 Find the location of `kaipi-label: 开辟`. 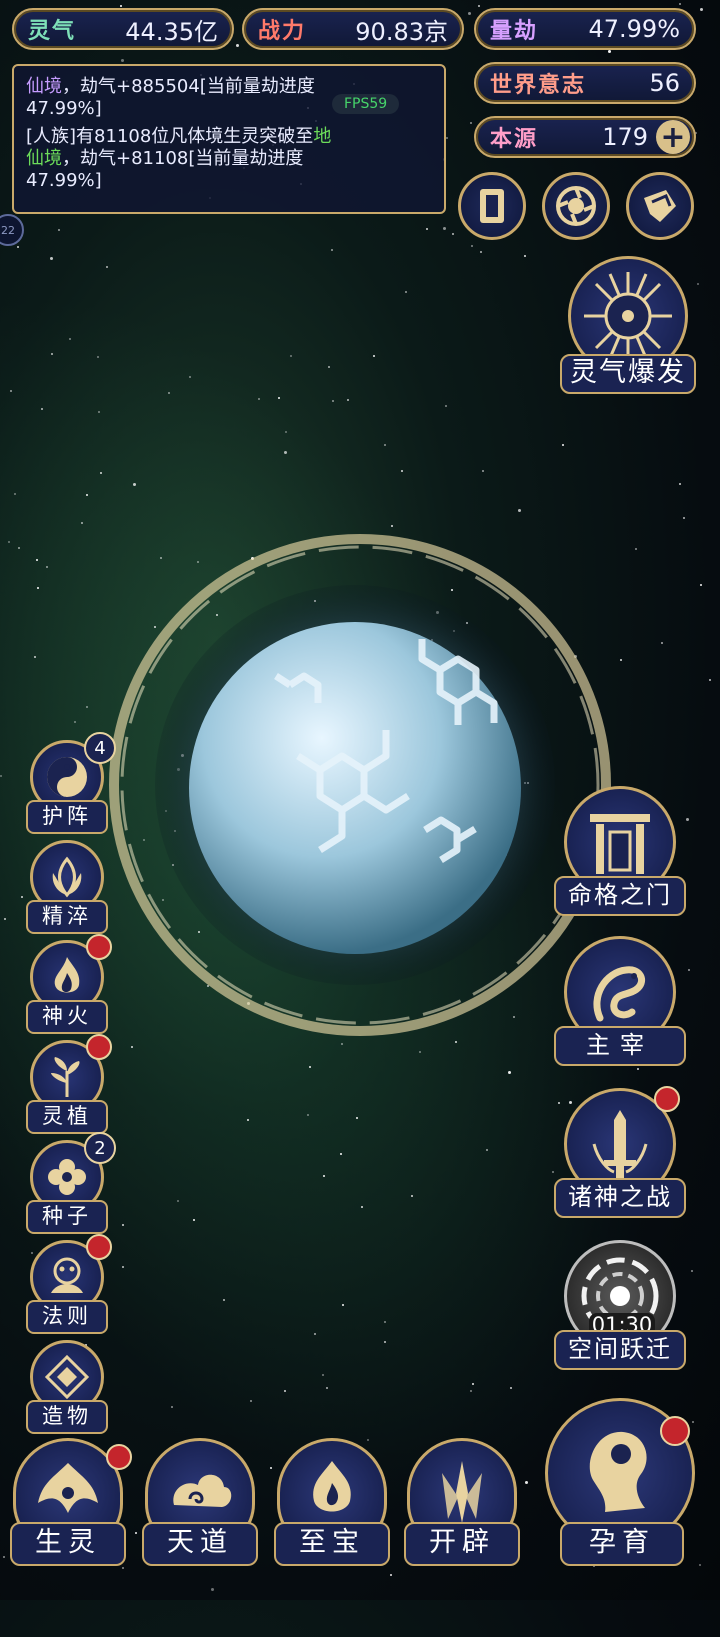

kaipi-label: 开辟 is located at coordinates (462, 1544).